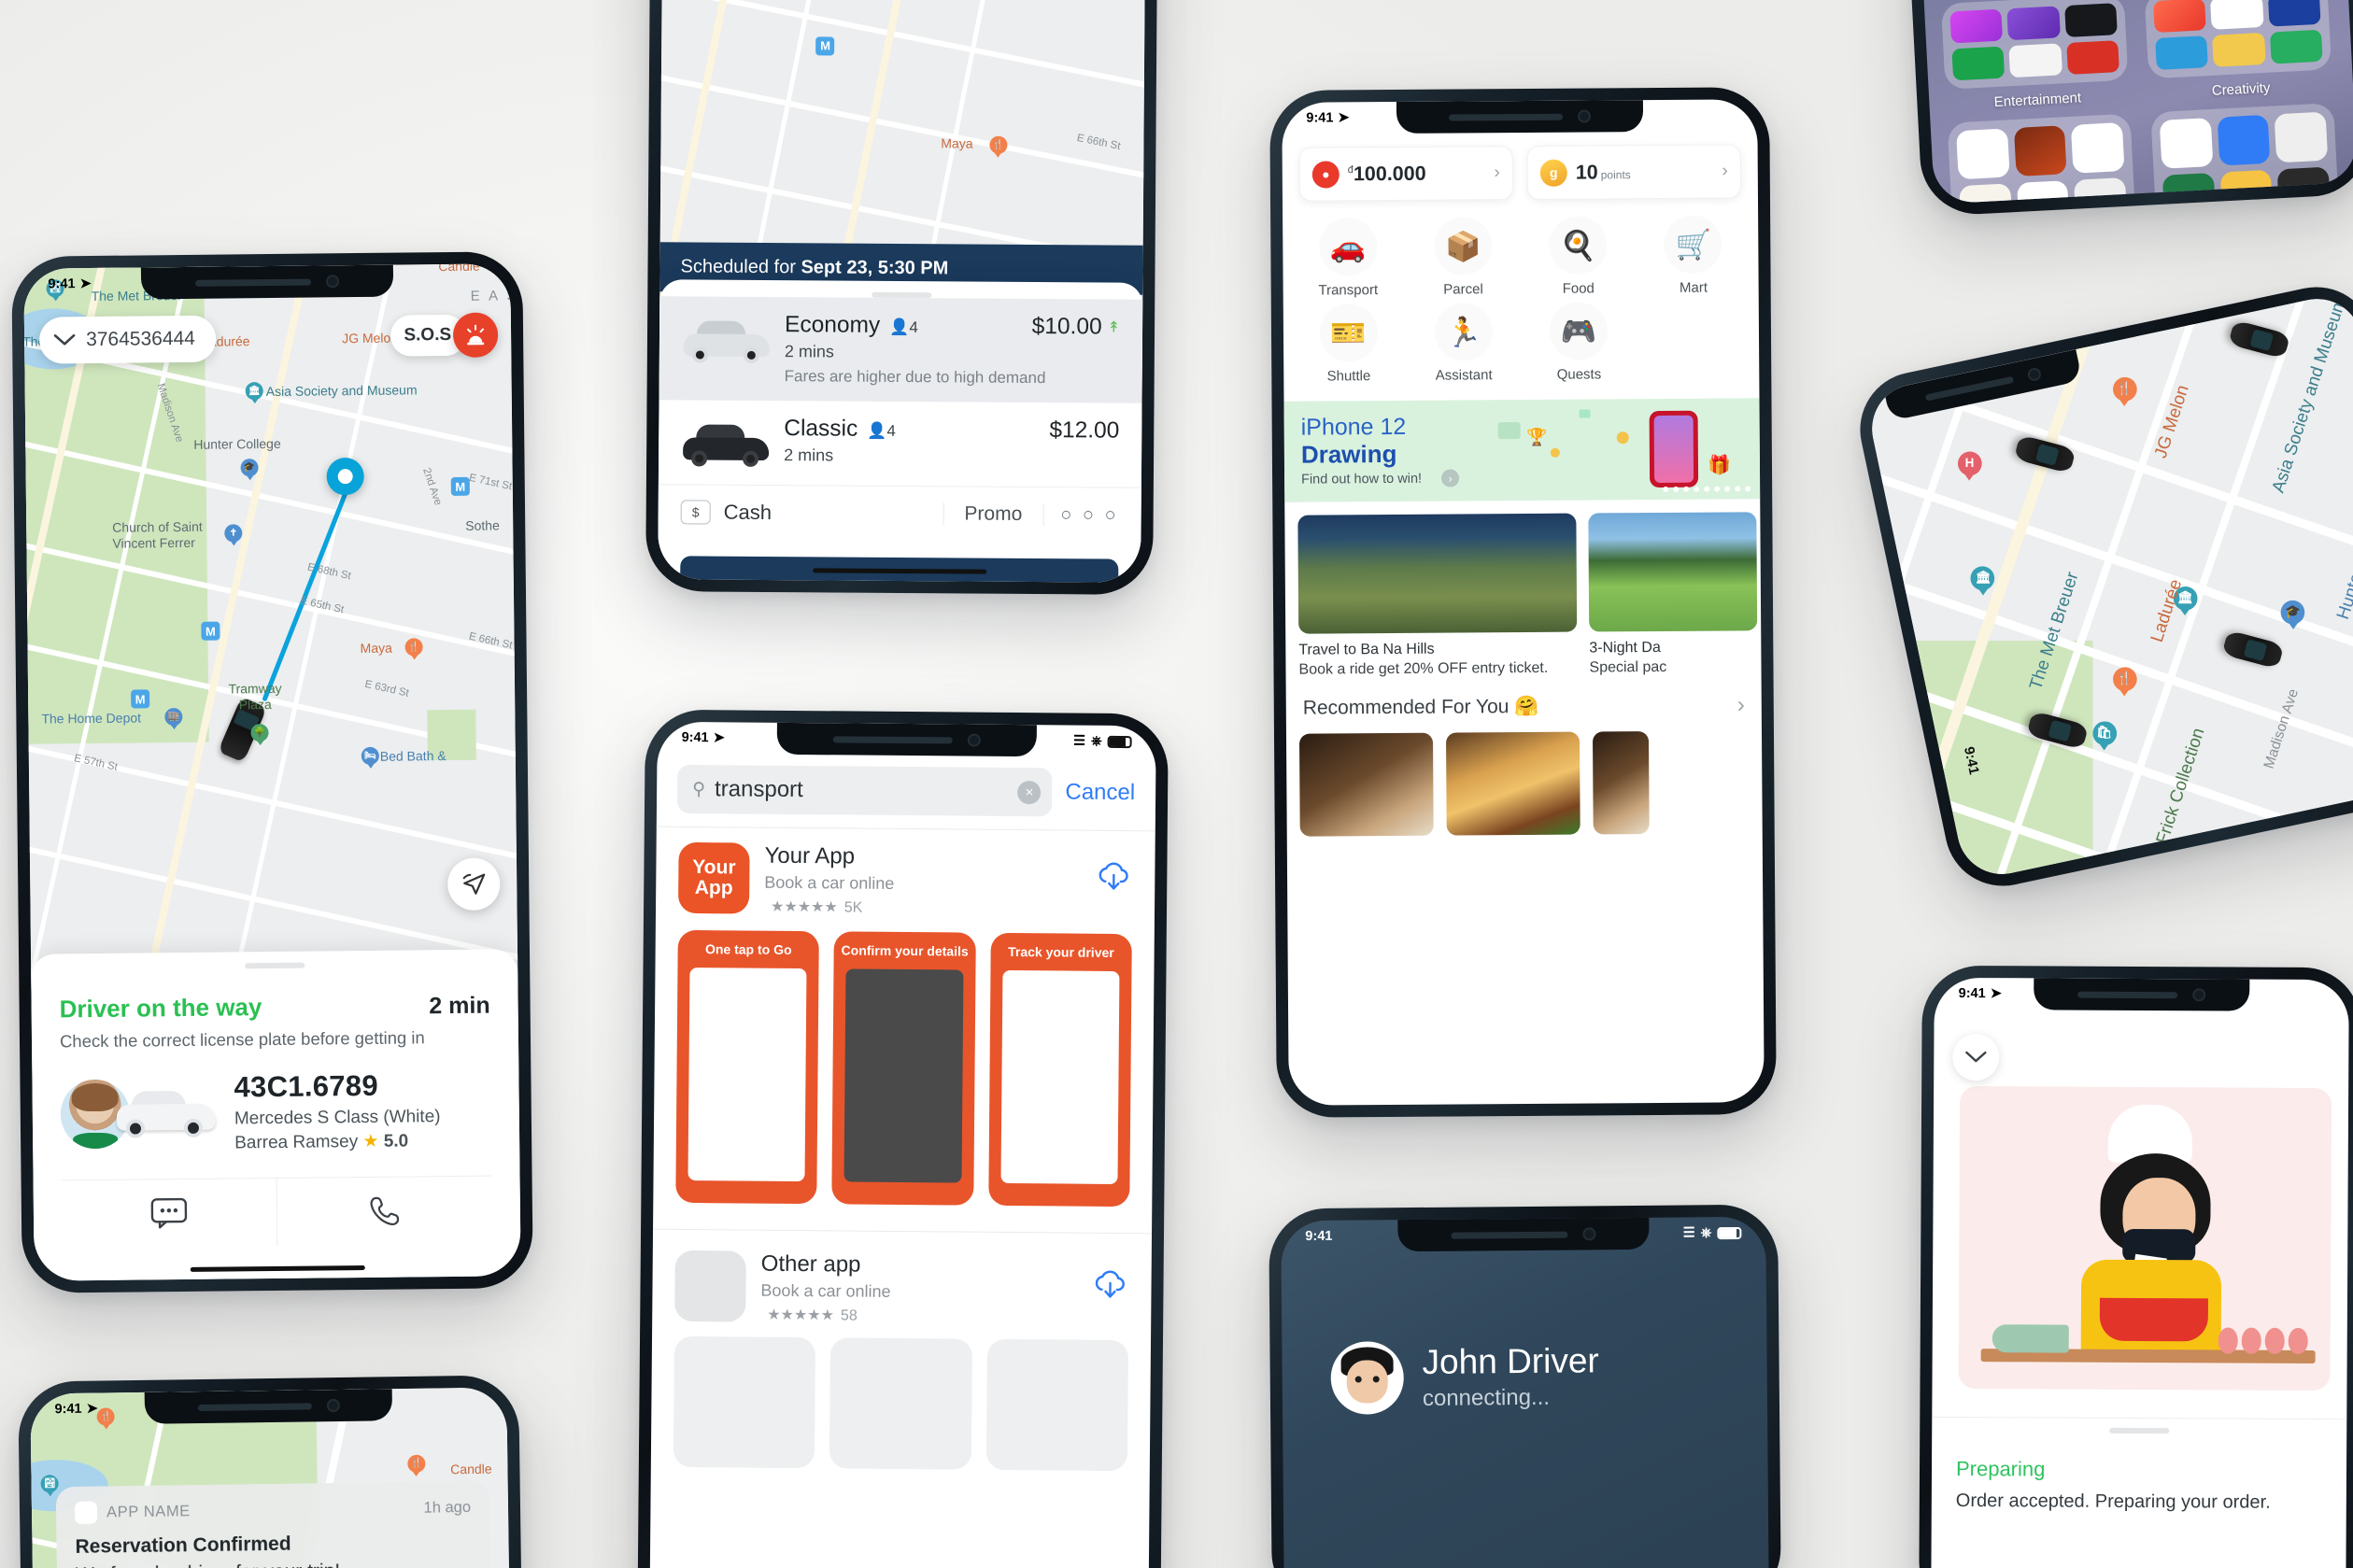  What do you see at coordinates (127, 339) in the screenshot?
I see `destination-search-bar: 3764536444` at bounding box center [127, 339].